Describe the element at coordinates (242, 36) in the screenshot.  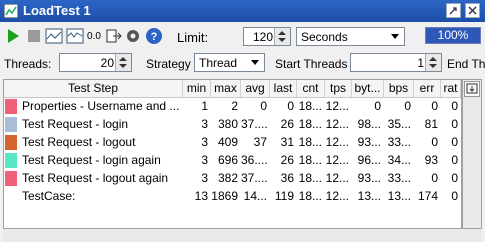
I see `toolbar: 0.0 ? Limit: 120 Seconds` at that location.